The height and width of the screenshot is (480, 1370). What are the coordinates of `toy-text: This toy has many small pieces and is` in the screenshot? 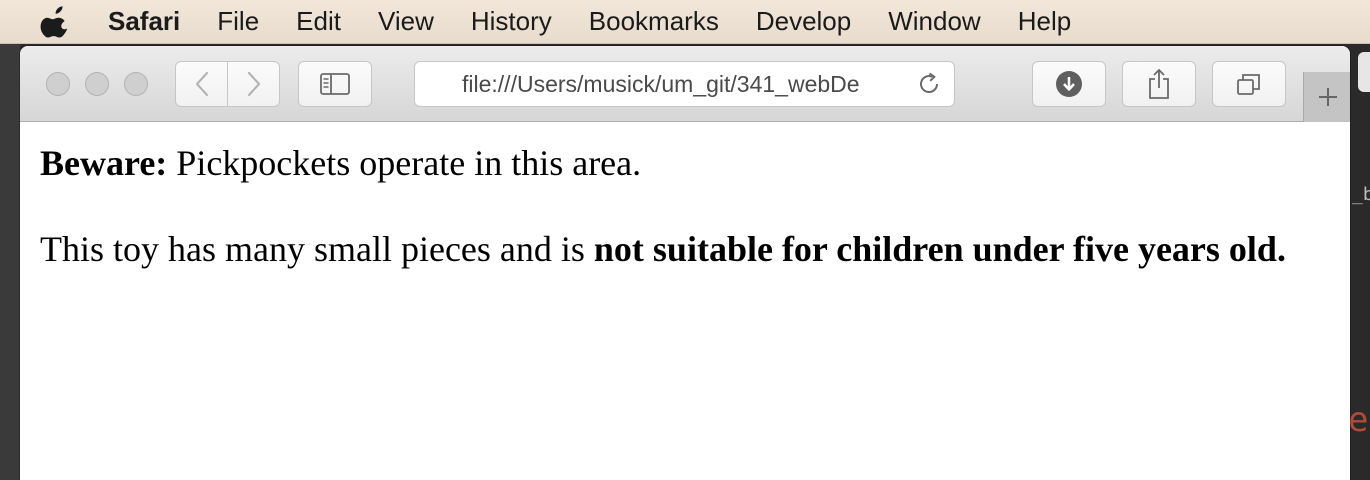 It's located at (317, 249).